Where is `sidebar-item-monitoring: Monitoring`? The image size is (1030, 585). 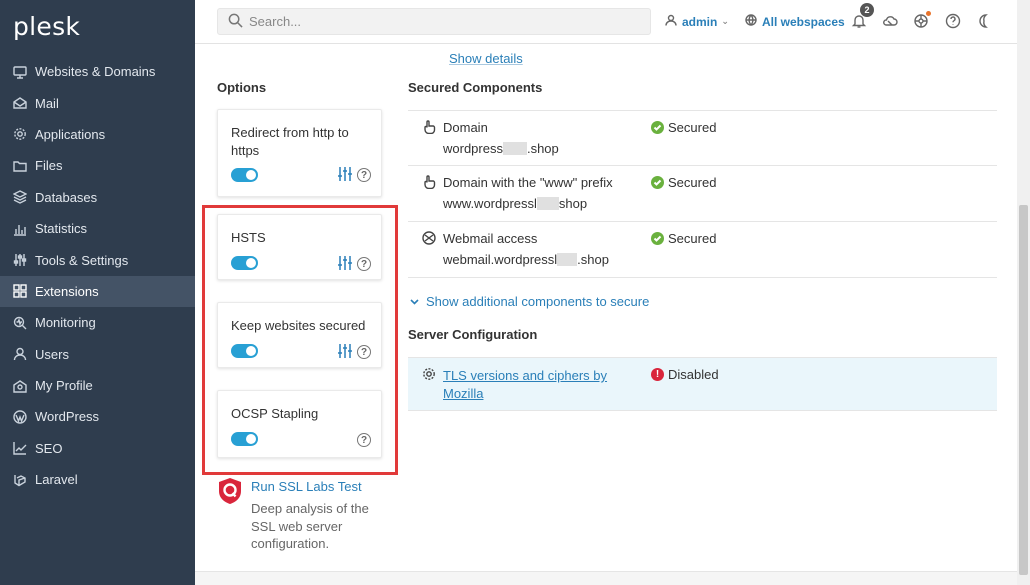
sidebar-item-monitoring: Monitoring is located at coordinates (97, 322).